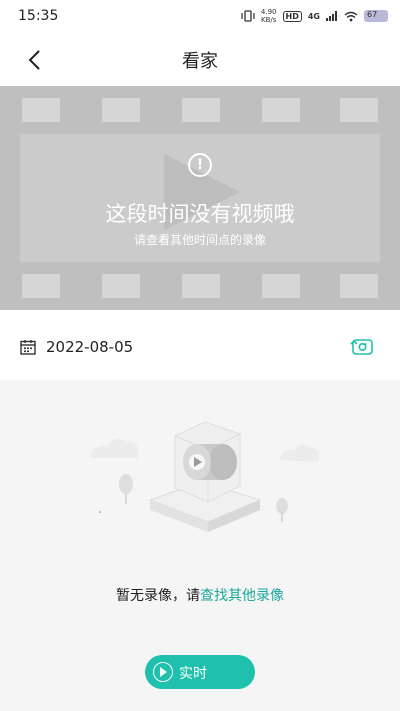 The height and width of the screenshot is (711, 400). I want to click on calendar-icon, so click(28, 347).